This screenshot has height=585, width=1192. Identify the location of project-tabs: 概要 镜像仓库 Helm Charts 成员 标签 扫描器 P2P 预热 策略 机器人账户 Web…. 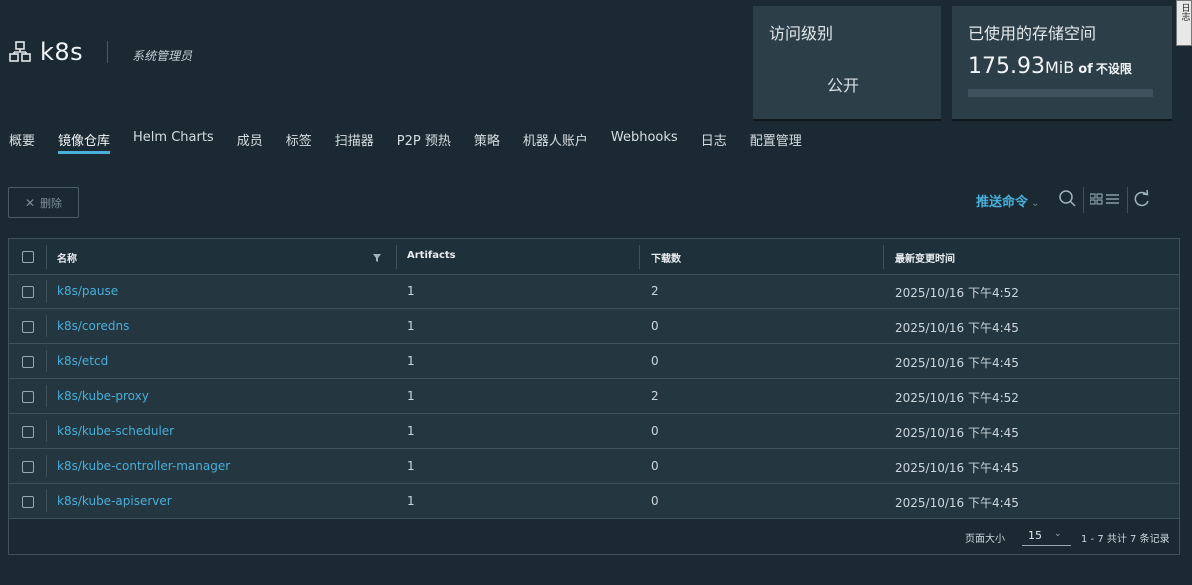
(596, 140).